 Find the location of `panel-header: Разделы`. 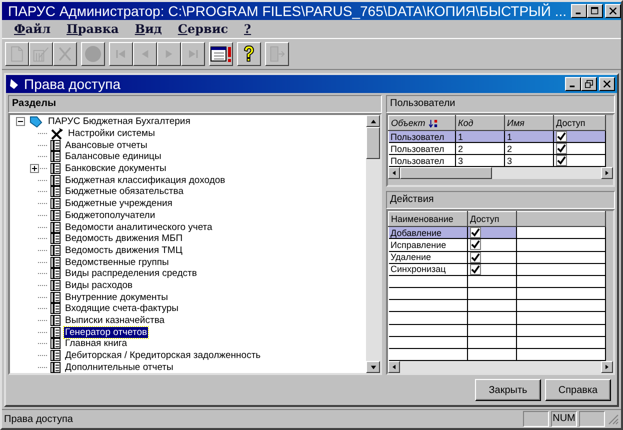

panel-header: Разделы is located at coordinates (195, 104).